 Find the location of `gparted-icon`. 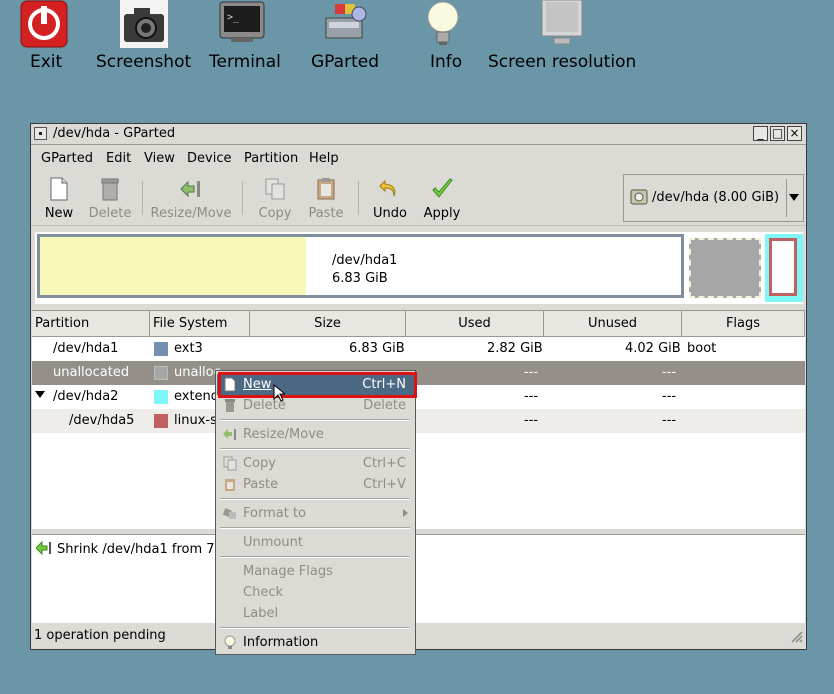

gparted-icon is located at coordinates (346, 21).